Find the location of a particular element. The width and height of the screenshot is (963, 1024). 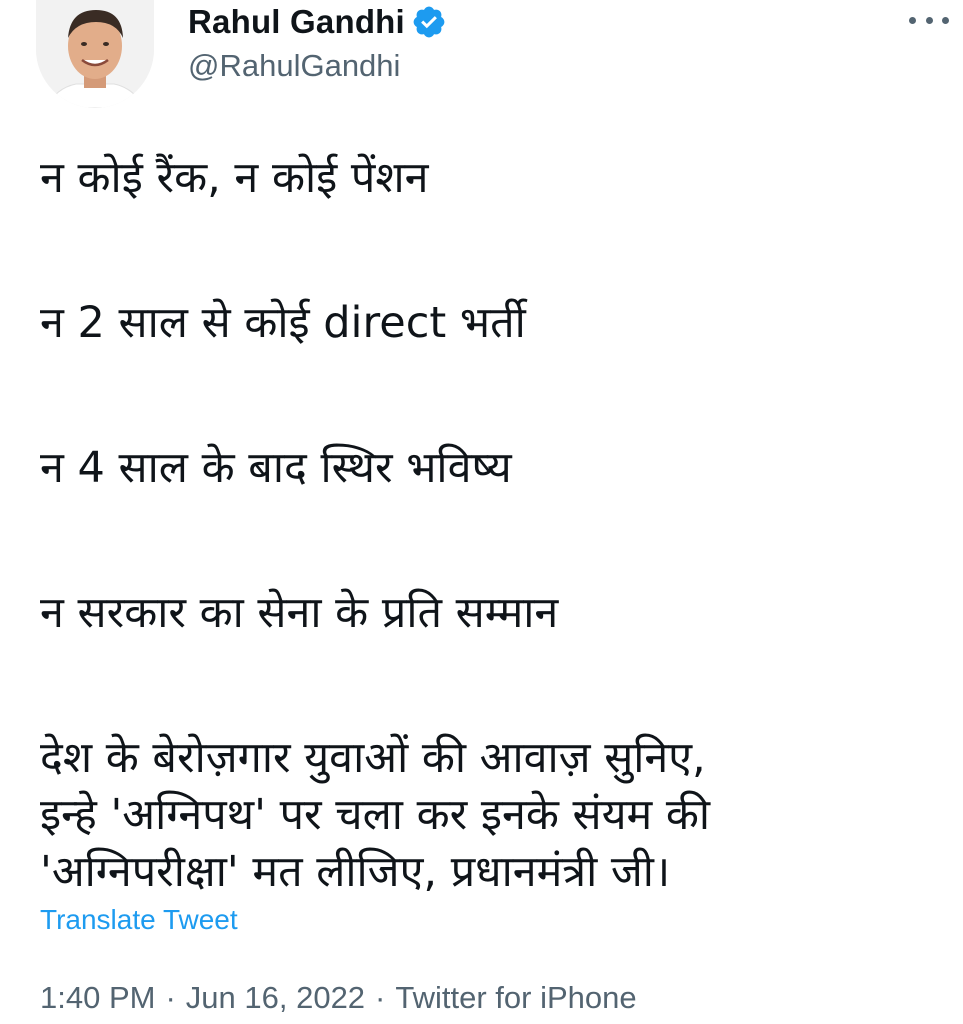

author-handle: @RahulGandhi is located at coordinates (294, 66).